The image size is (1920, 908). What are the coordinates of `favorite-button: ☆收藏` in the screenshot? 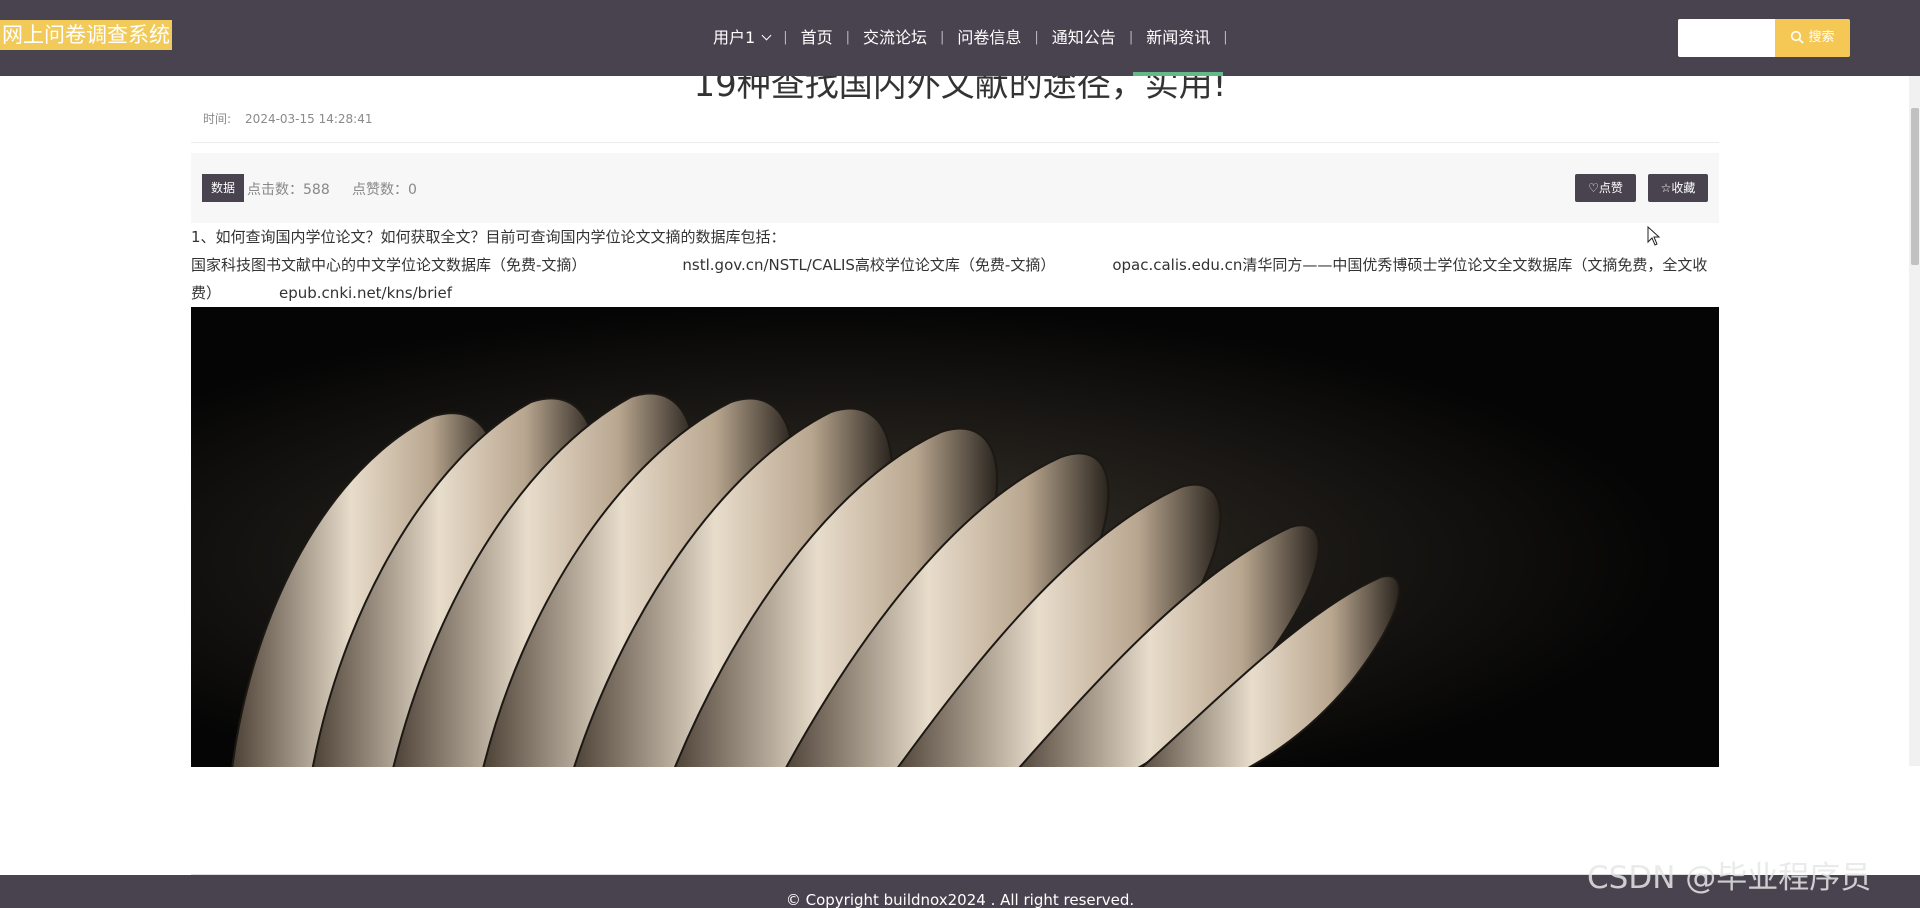 It's located at (1678, 188).